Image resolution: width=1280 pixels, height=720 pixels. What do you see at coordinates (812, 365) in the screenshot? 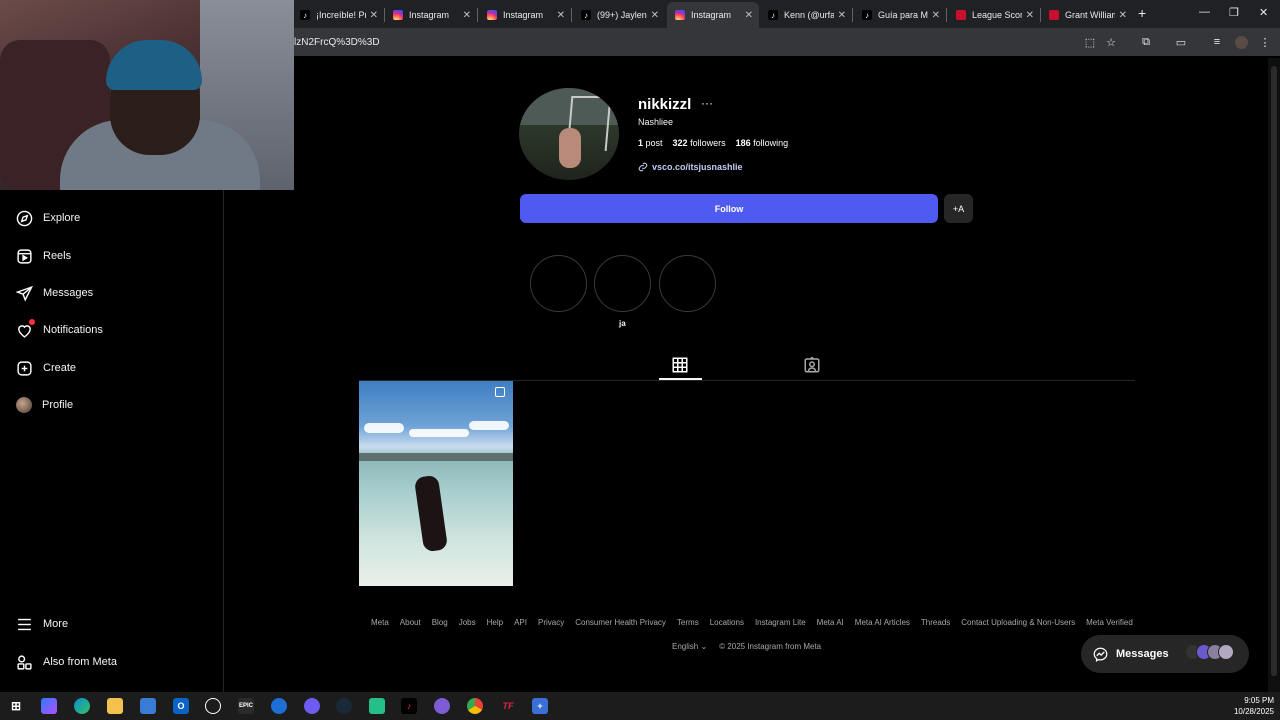
I see `tagged-icon` at bounding box center [812, 365].